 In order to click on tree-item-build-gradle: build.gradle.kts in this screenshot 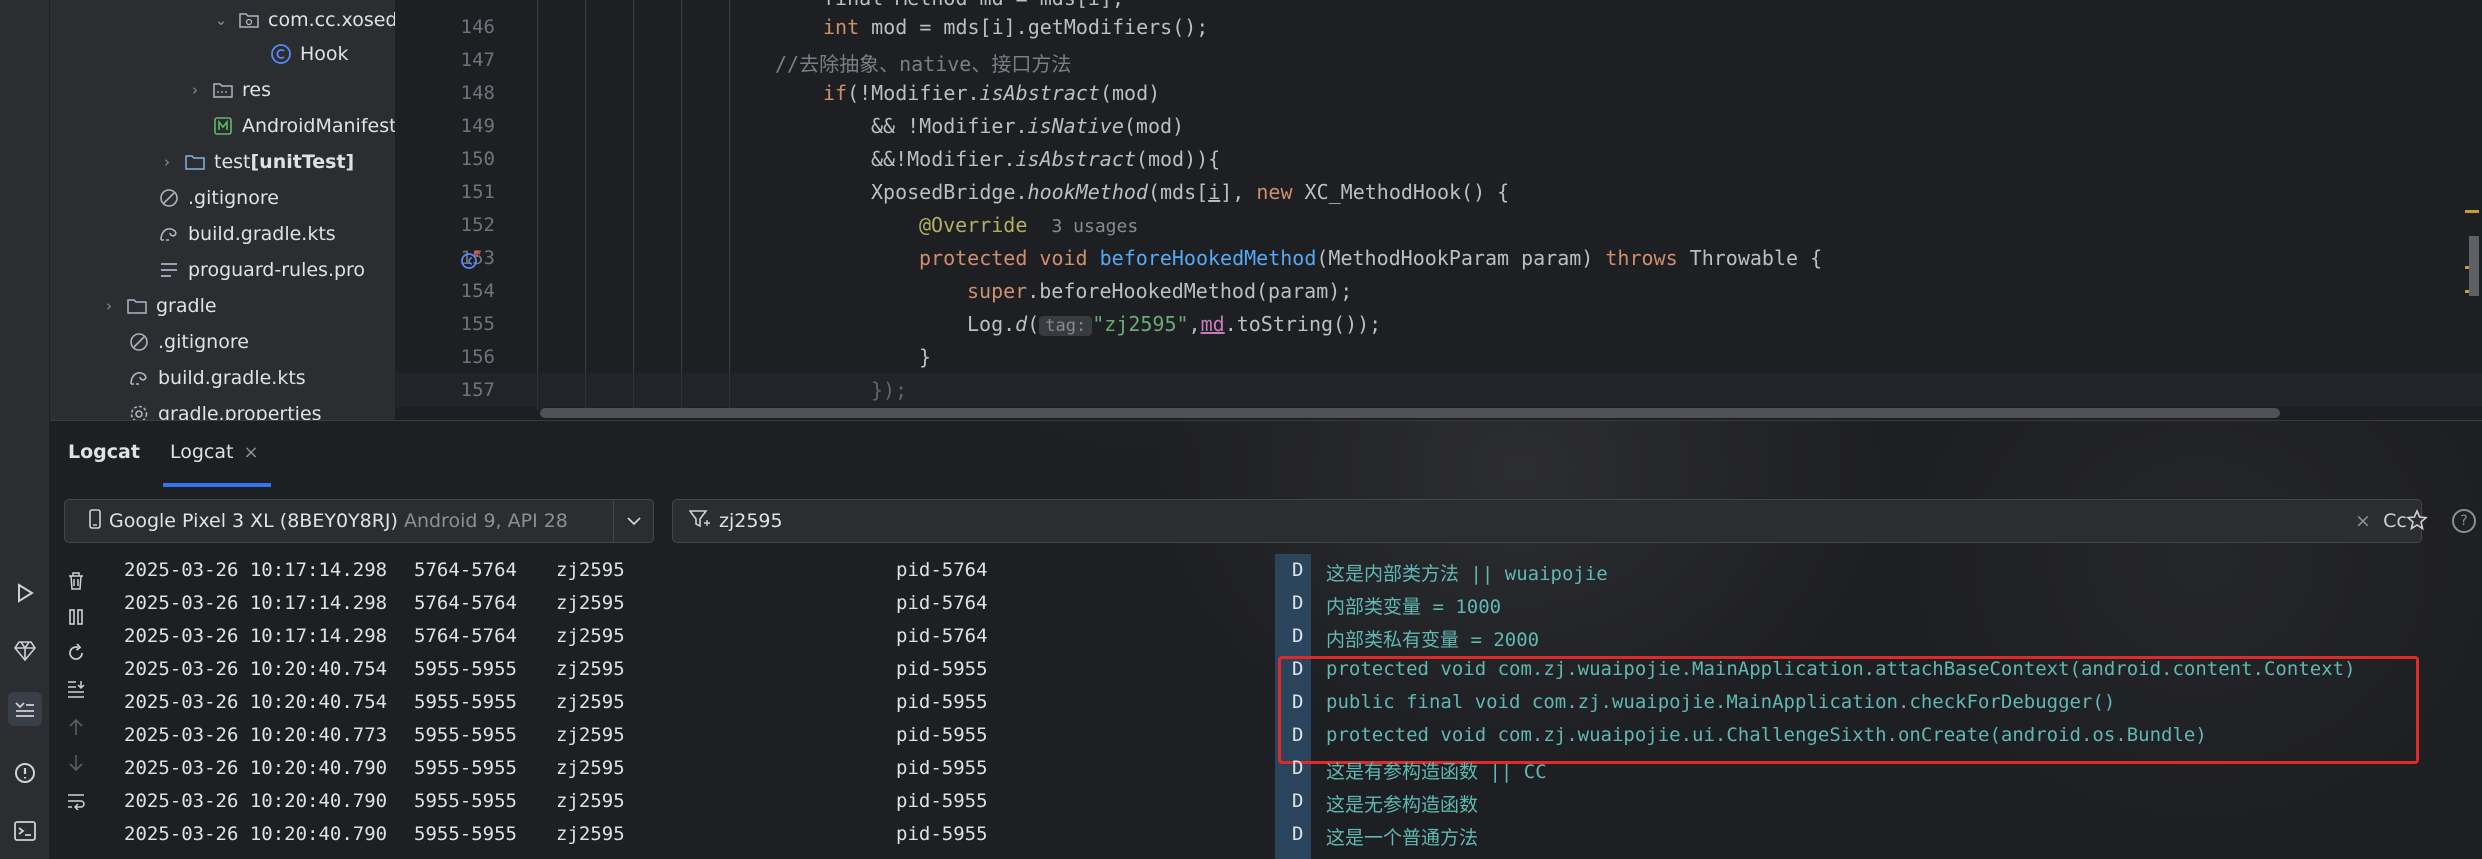, I will do `click(247, 234)`.